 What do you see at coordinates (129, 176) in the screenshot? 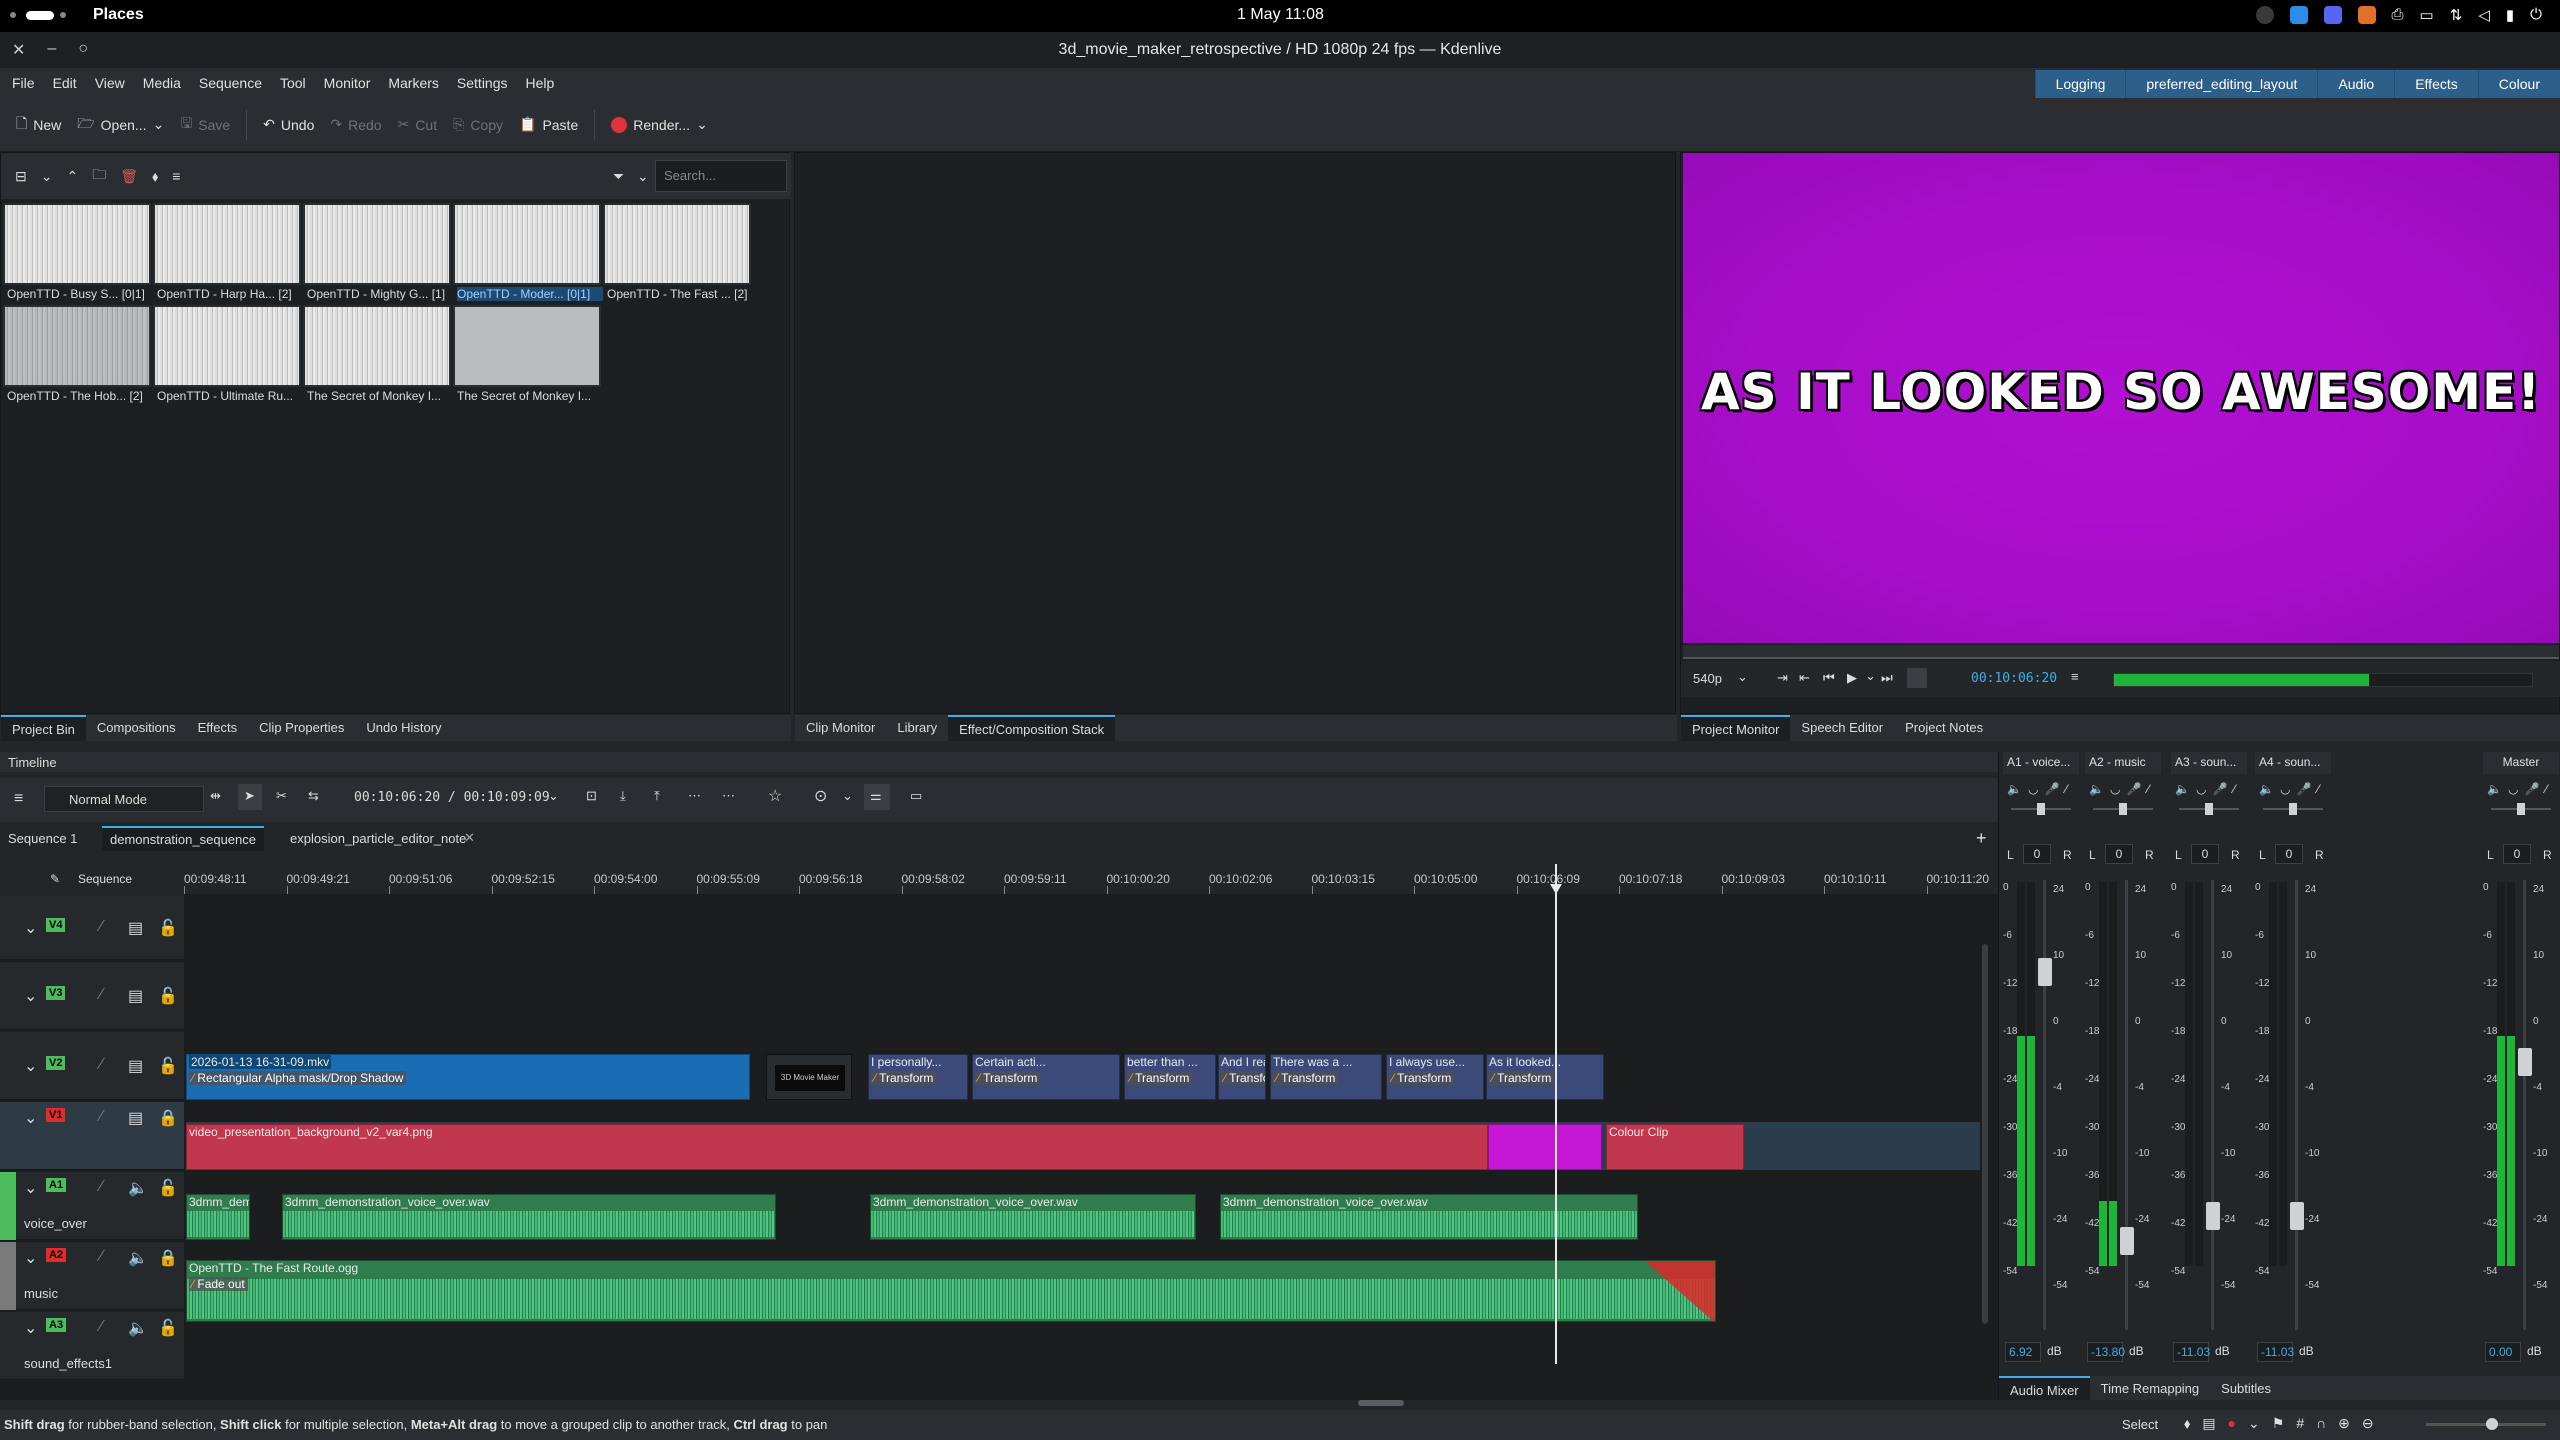
I see `delete-icon: 🗑` at bounding box center [129, 176].